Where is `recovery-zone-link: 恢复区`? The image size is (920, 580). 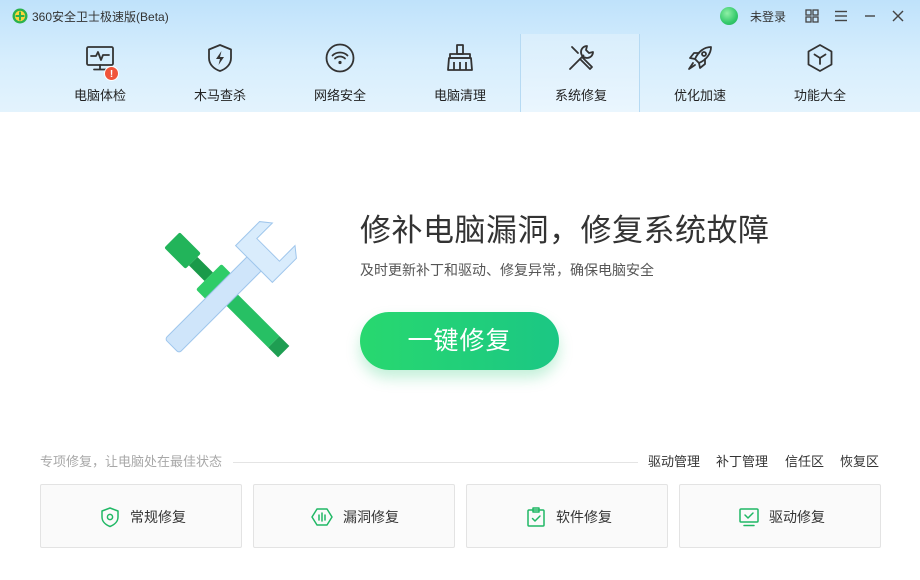
recovery-zone-link: 恢复区 is located at coordinates (859, 462).